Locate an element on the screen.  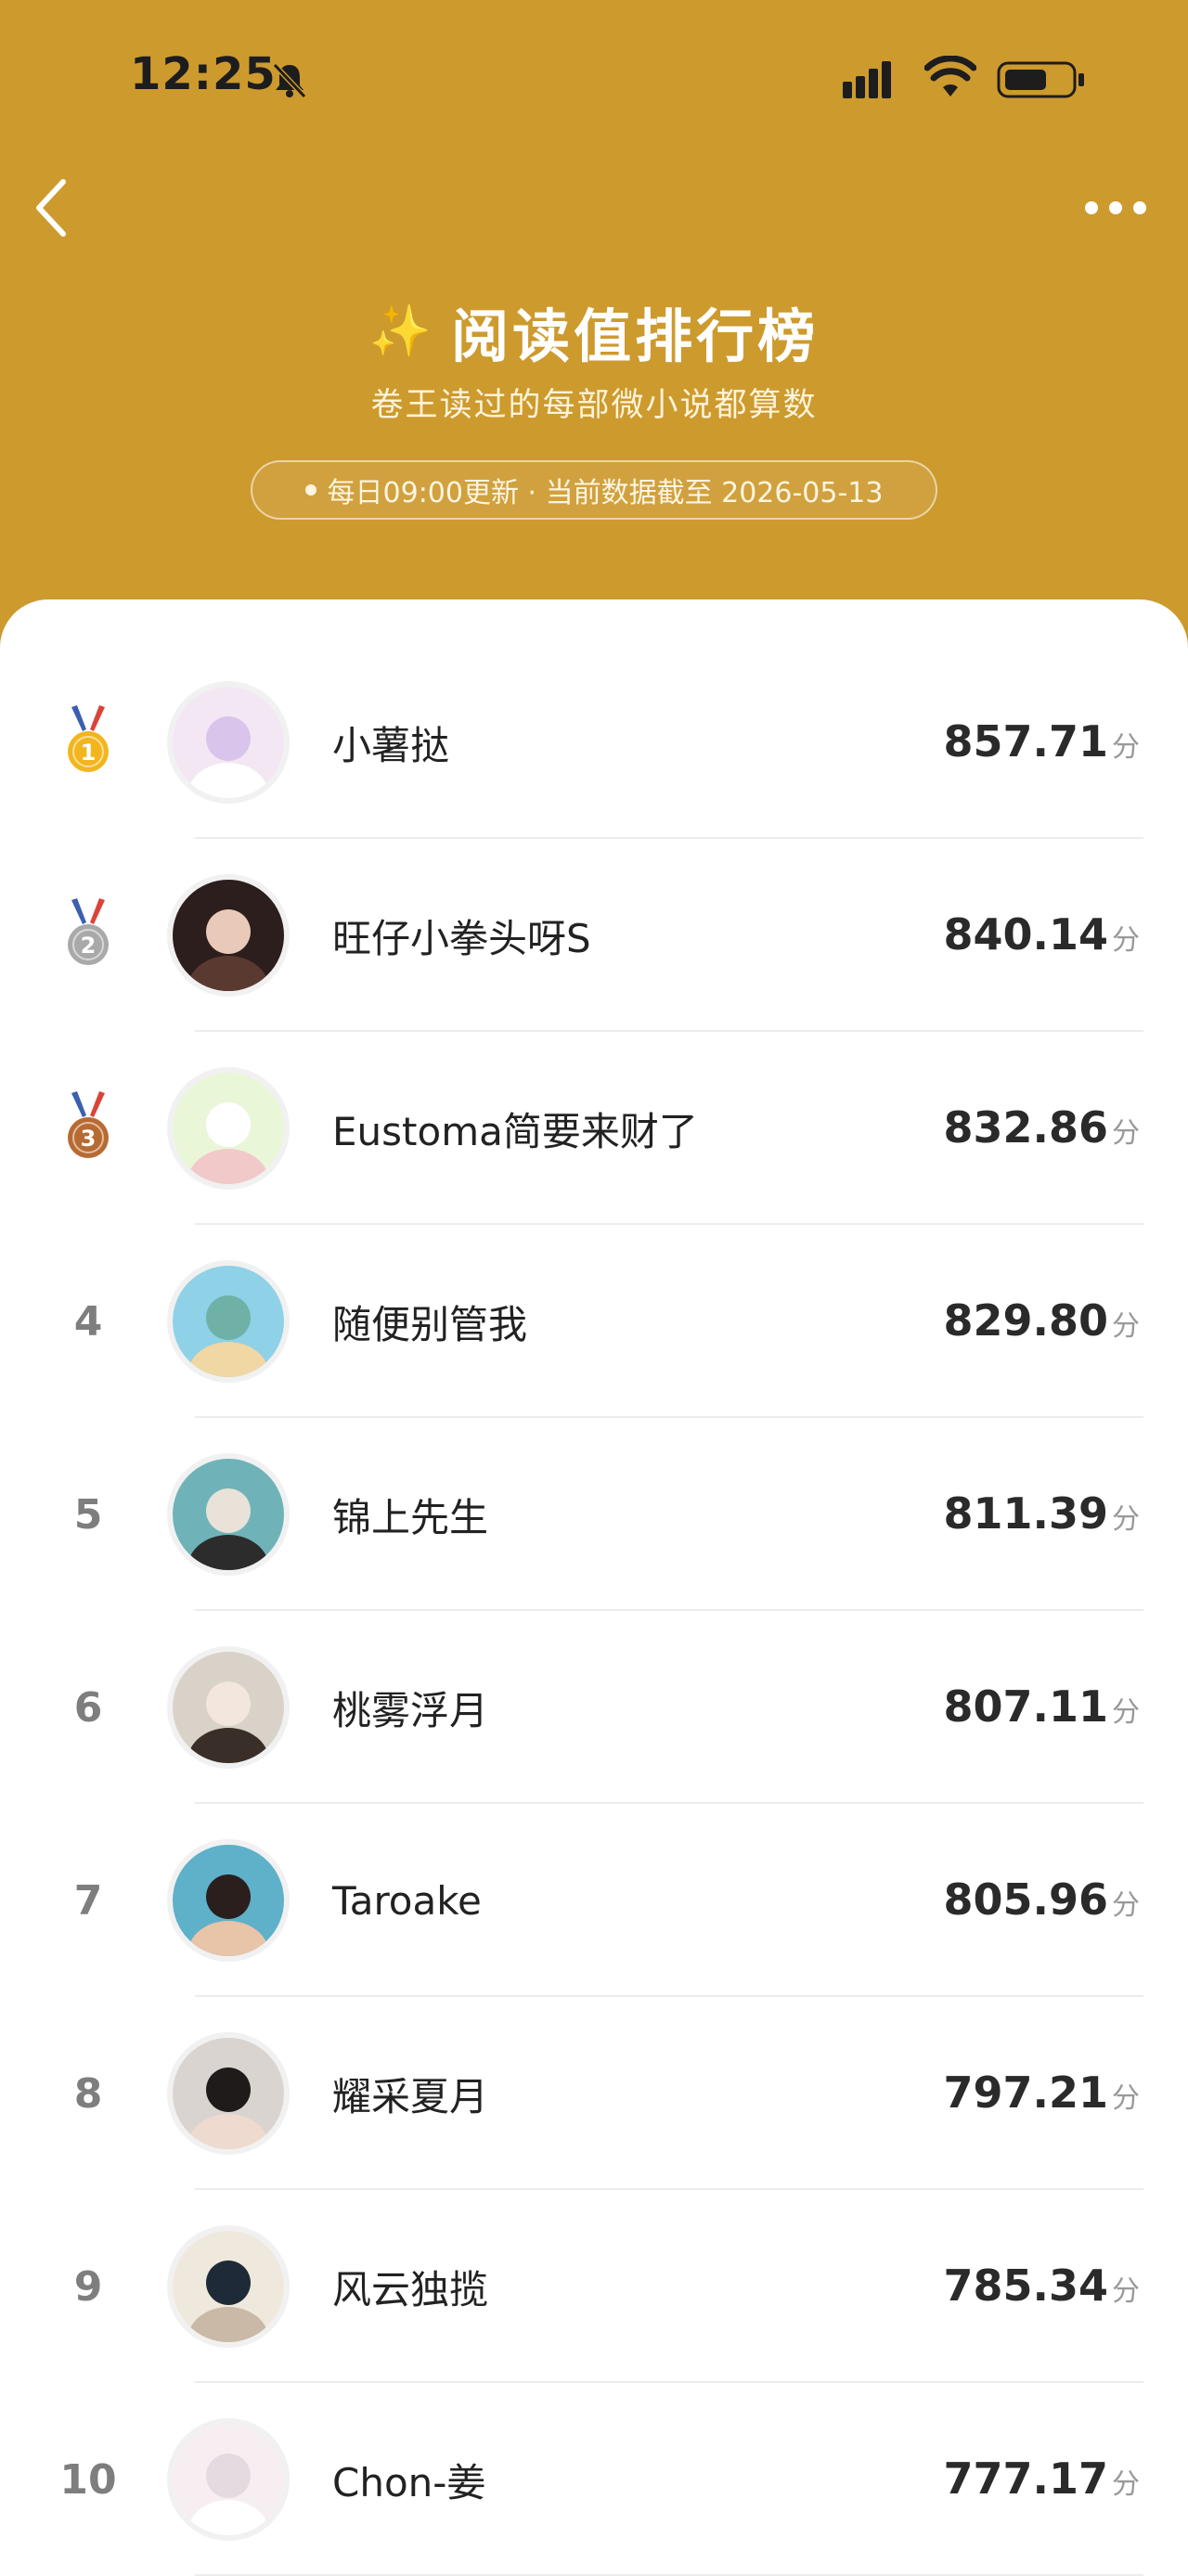
bronze-medal-icon: 3 is located at coordinates (88, 1124).